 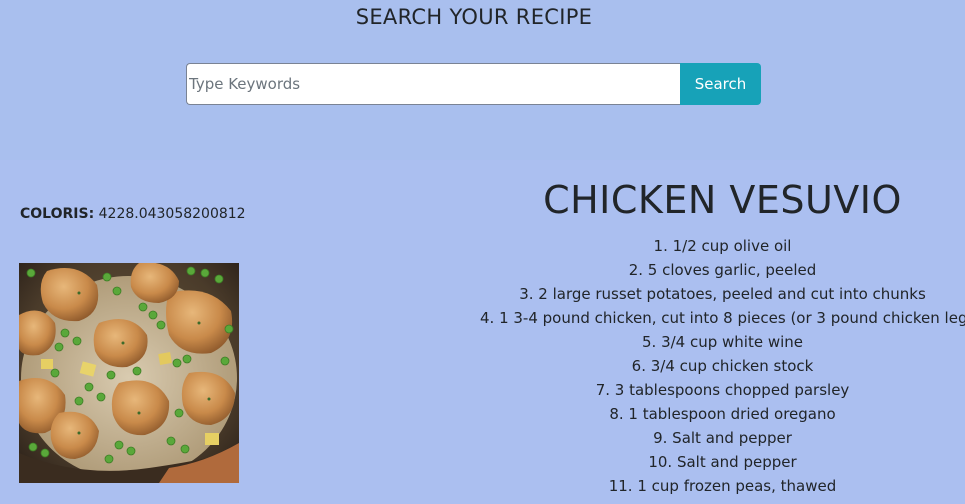 What do you see at coordinates (433, 84) in the screenshot?
I see `search-input` at bounding box center [433, 84].